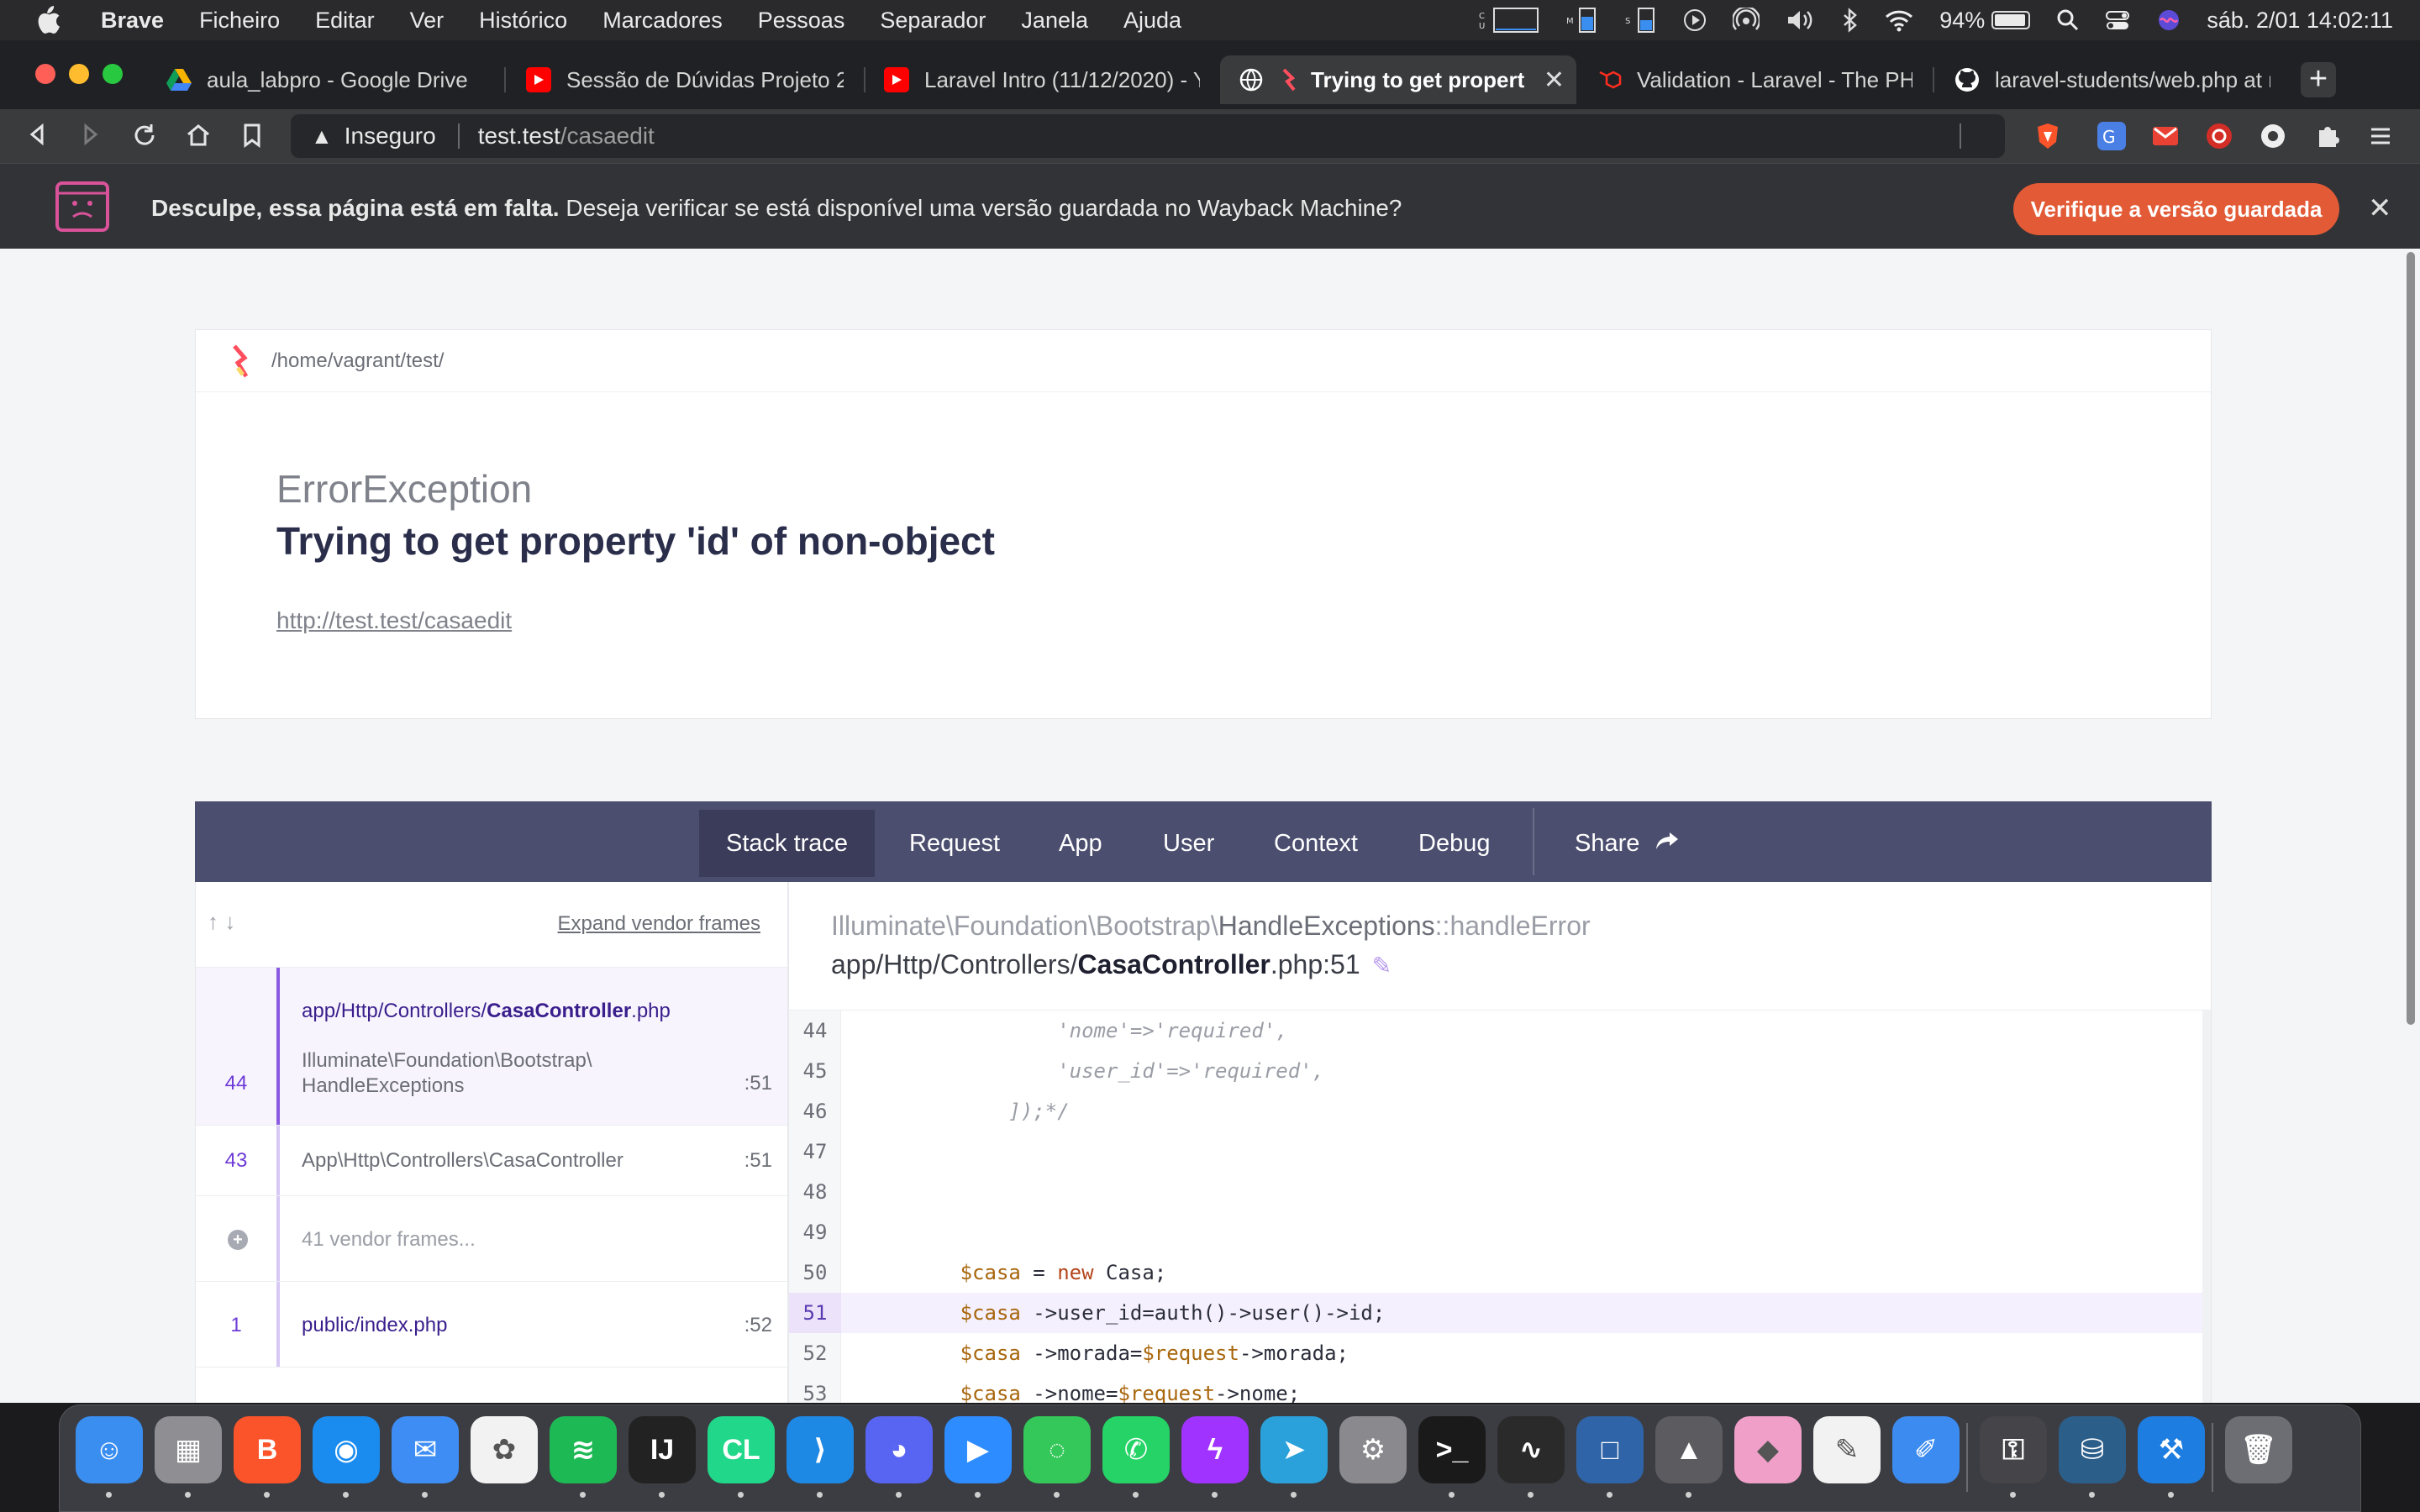 The image size is (2420, 1512). Describe the element at coordinates (2207, 1207) in the screenshot. I see `code-scrollbar` at that location.